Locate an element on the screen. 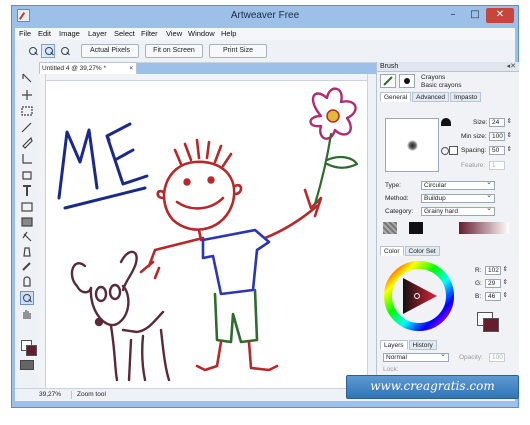 The height and width of the screenshot is (425, 530). legs-strokes is located at coordinates (237, 356).